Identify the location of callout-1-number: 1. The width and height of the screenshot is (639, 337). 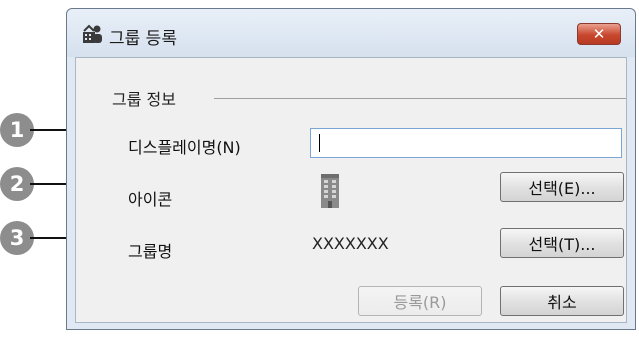
(17, 130).